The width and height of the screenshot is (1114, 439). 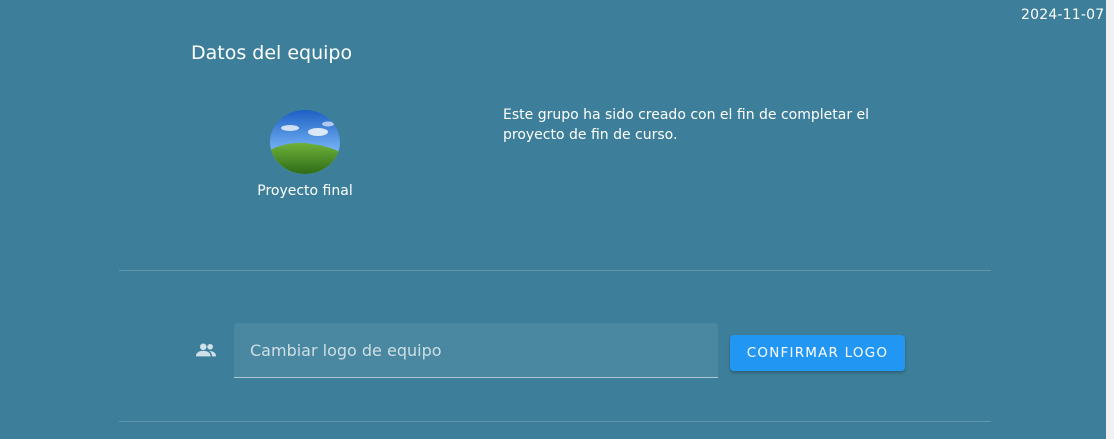 I want to click on group-icon, so click(x=206, y=350).